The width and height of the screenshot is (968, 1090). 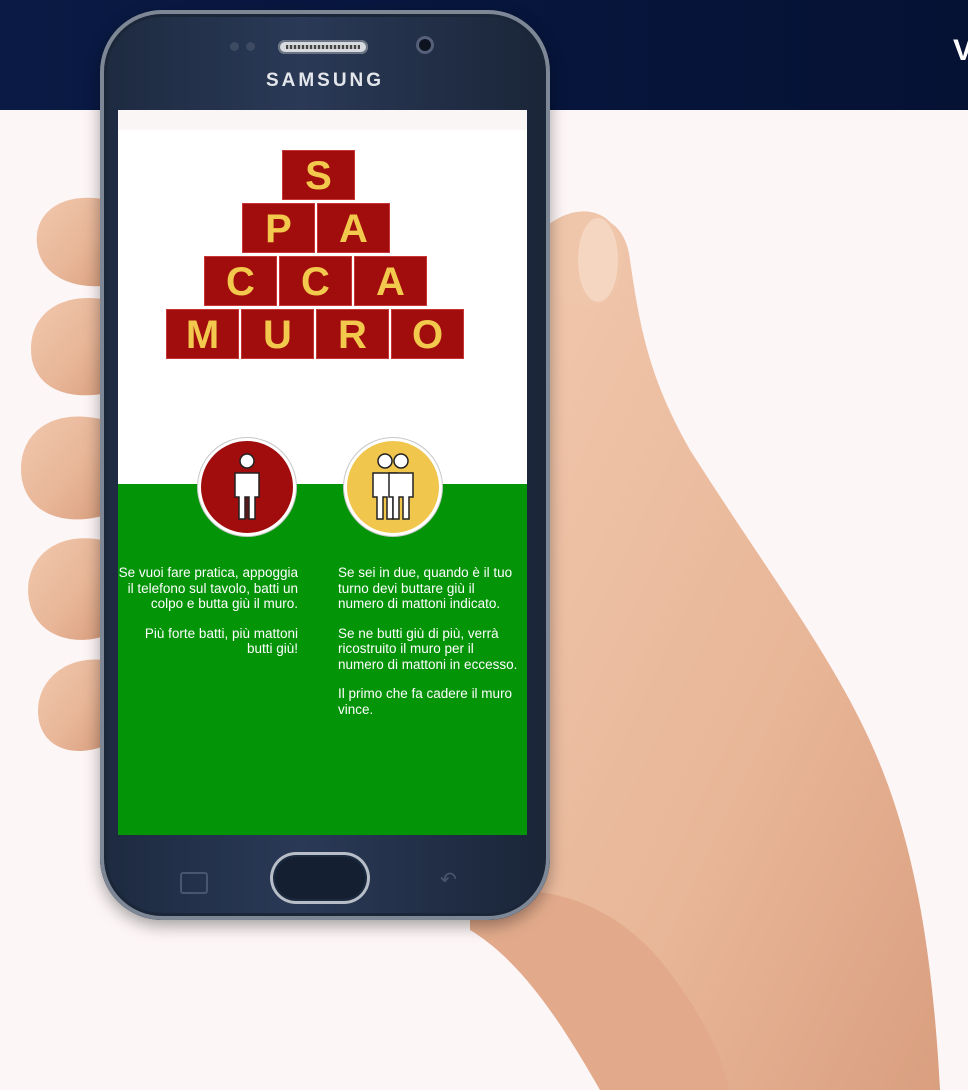 I want to click on recents-key-icon, so click(x=194, y=883).